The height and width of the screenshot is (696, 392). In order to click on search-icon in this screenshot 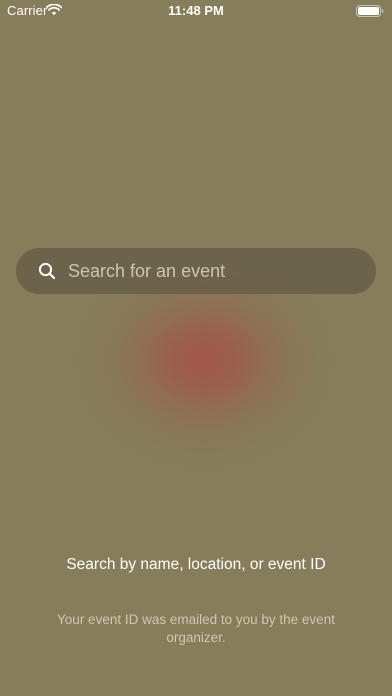, I will do `click(47, 271)`.